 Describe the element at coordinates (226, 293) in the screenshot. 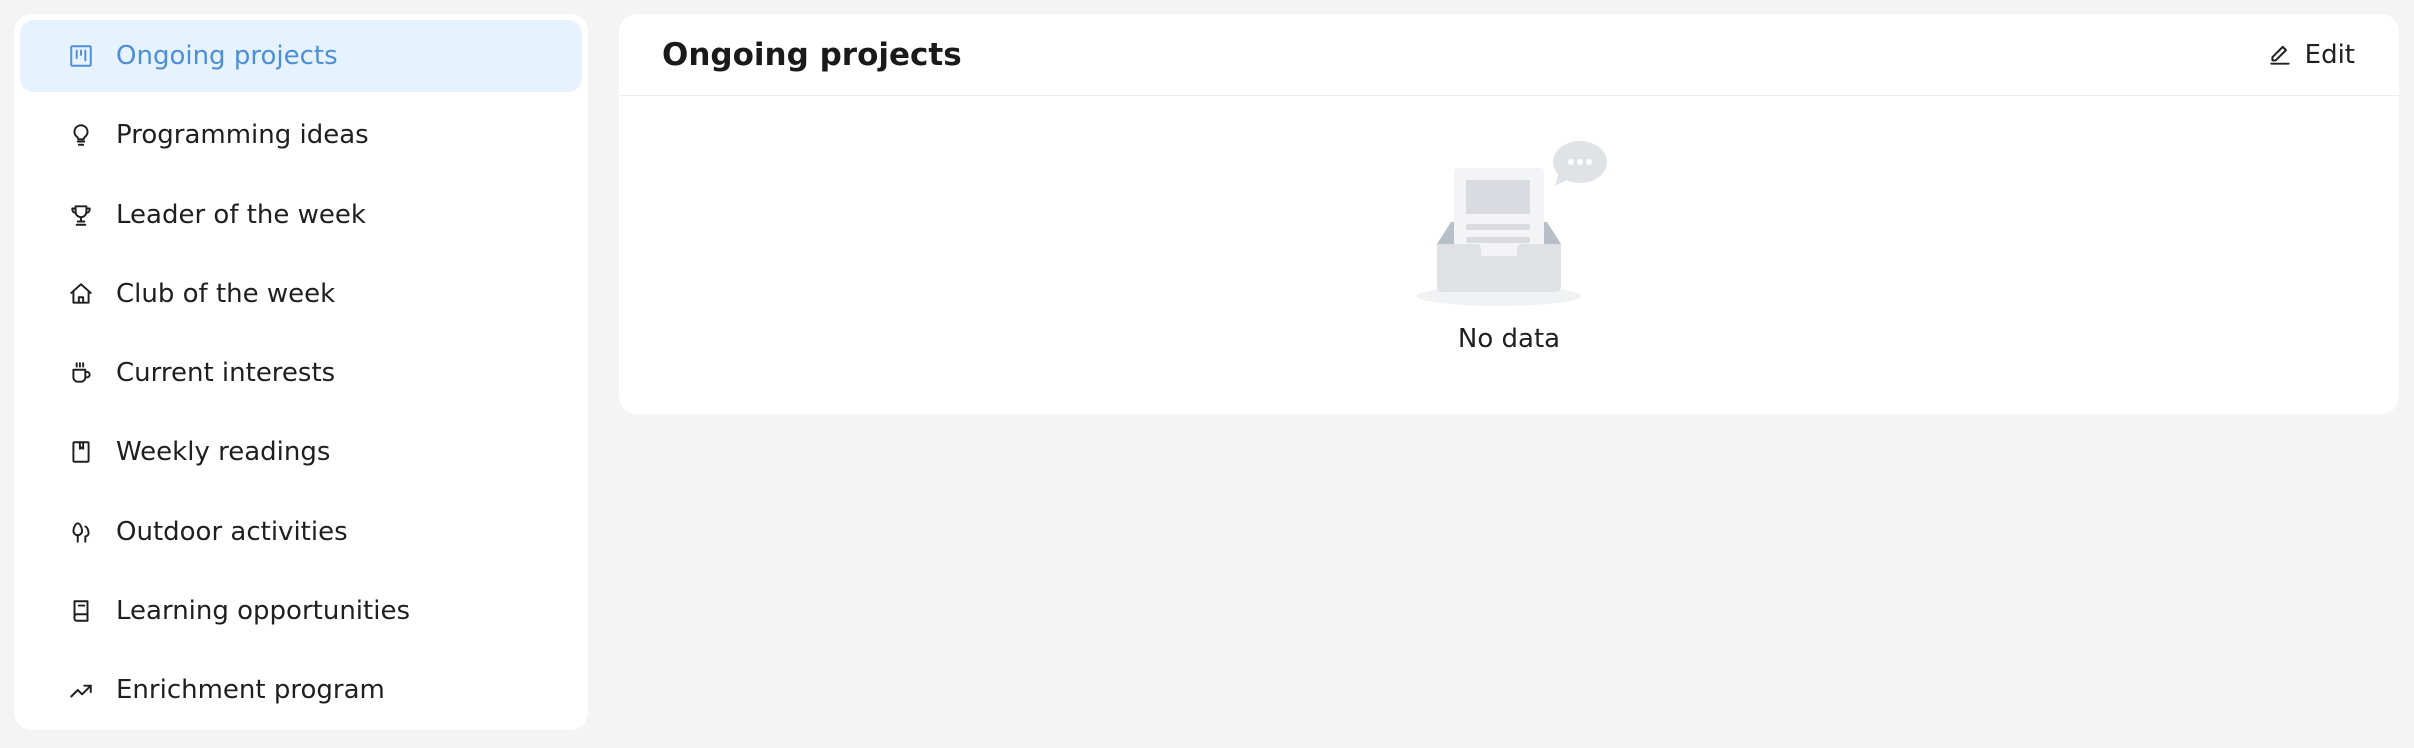

I see `sidebar-item-label: Club of the week` at that location.